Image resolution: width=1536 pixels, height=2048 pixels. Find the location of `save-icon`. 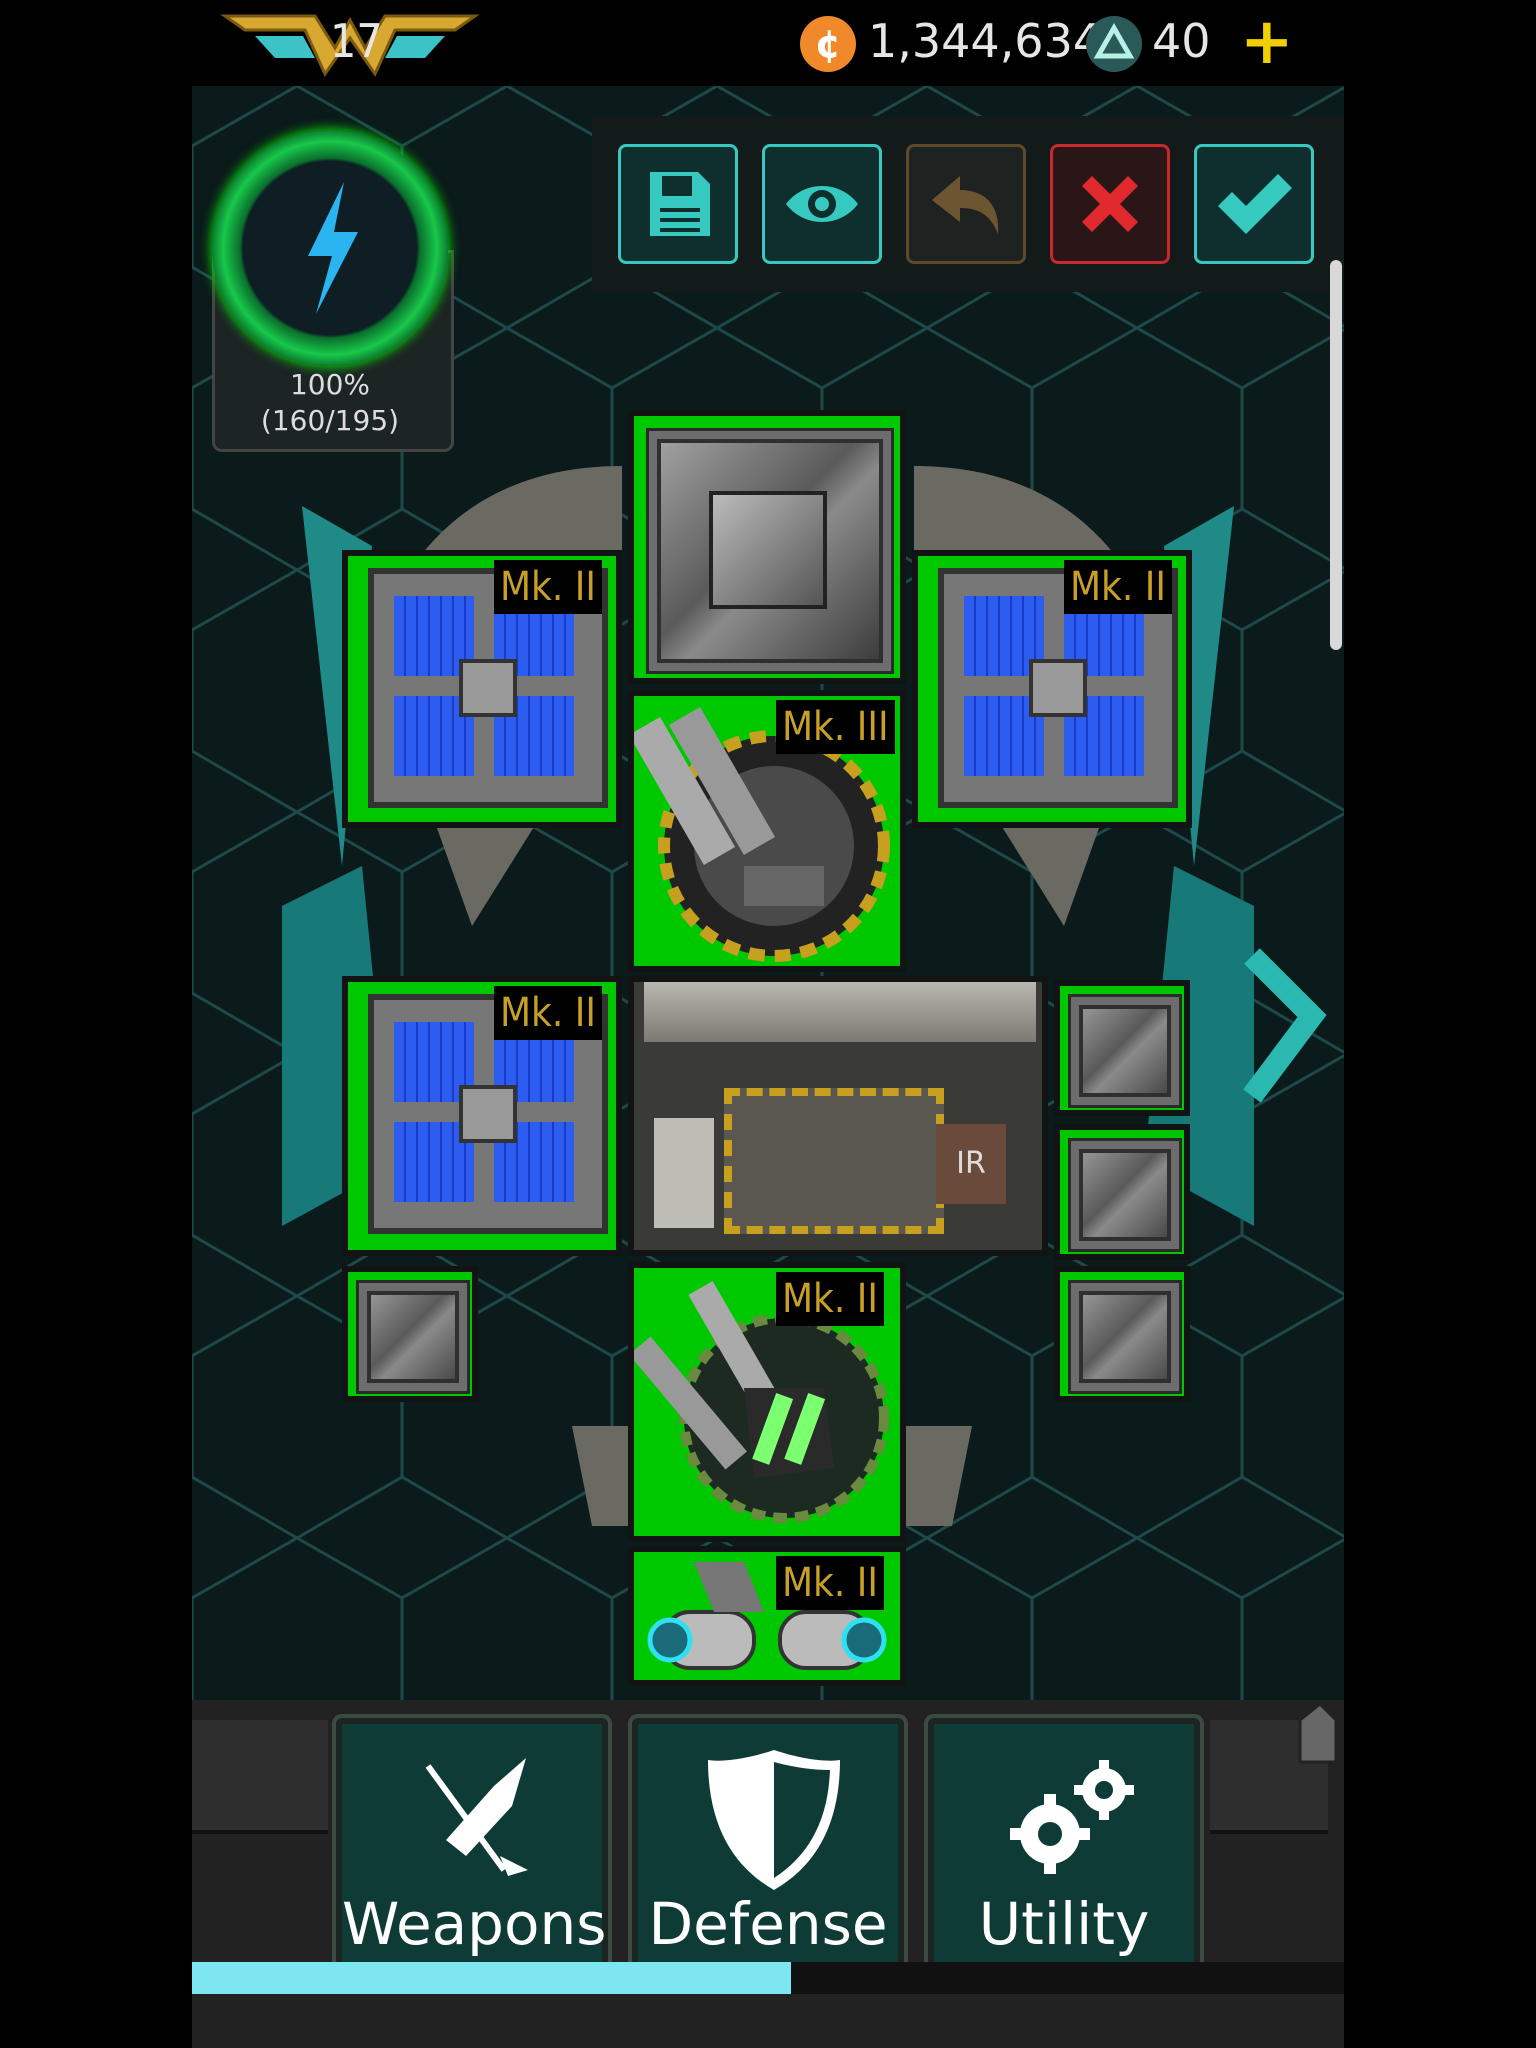

save-icon is located at coordinates (680, 204).